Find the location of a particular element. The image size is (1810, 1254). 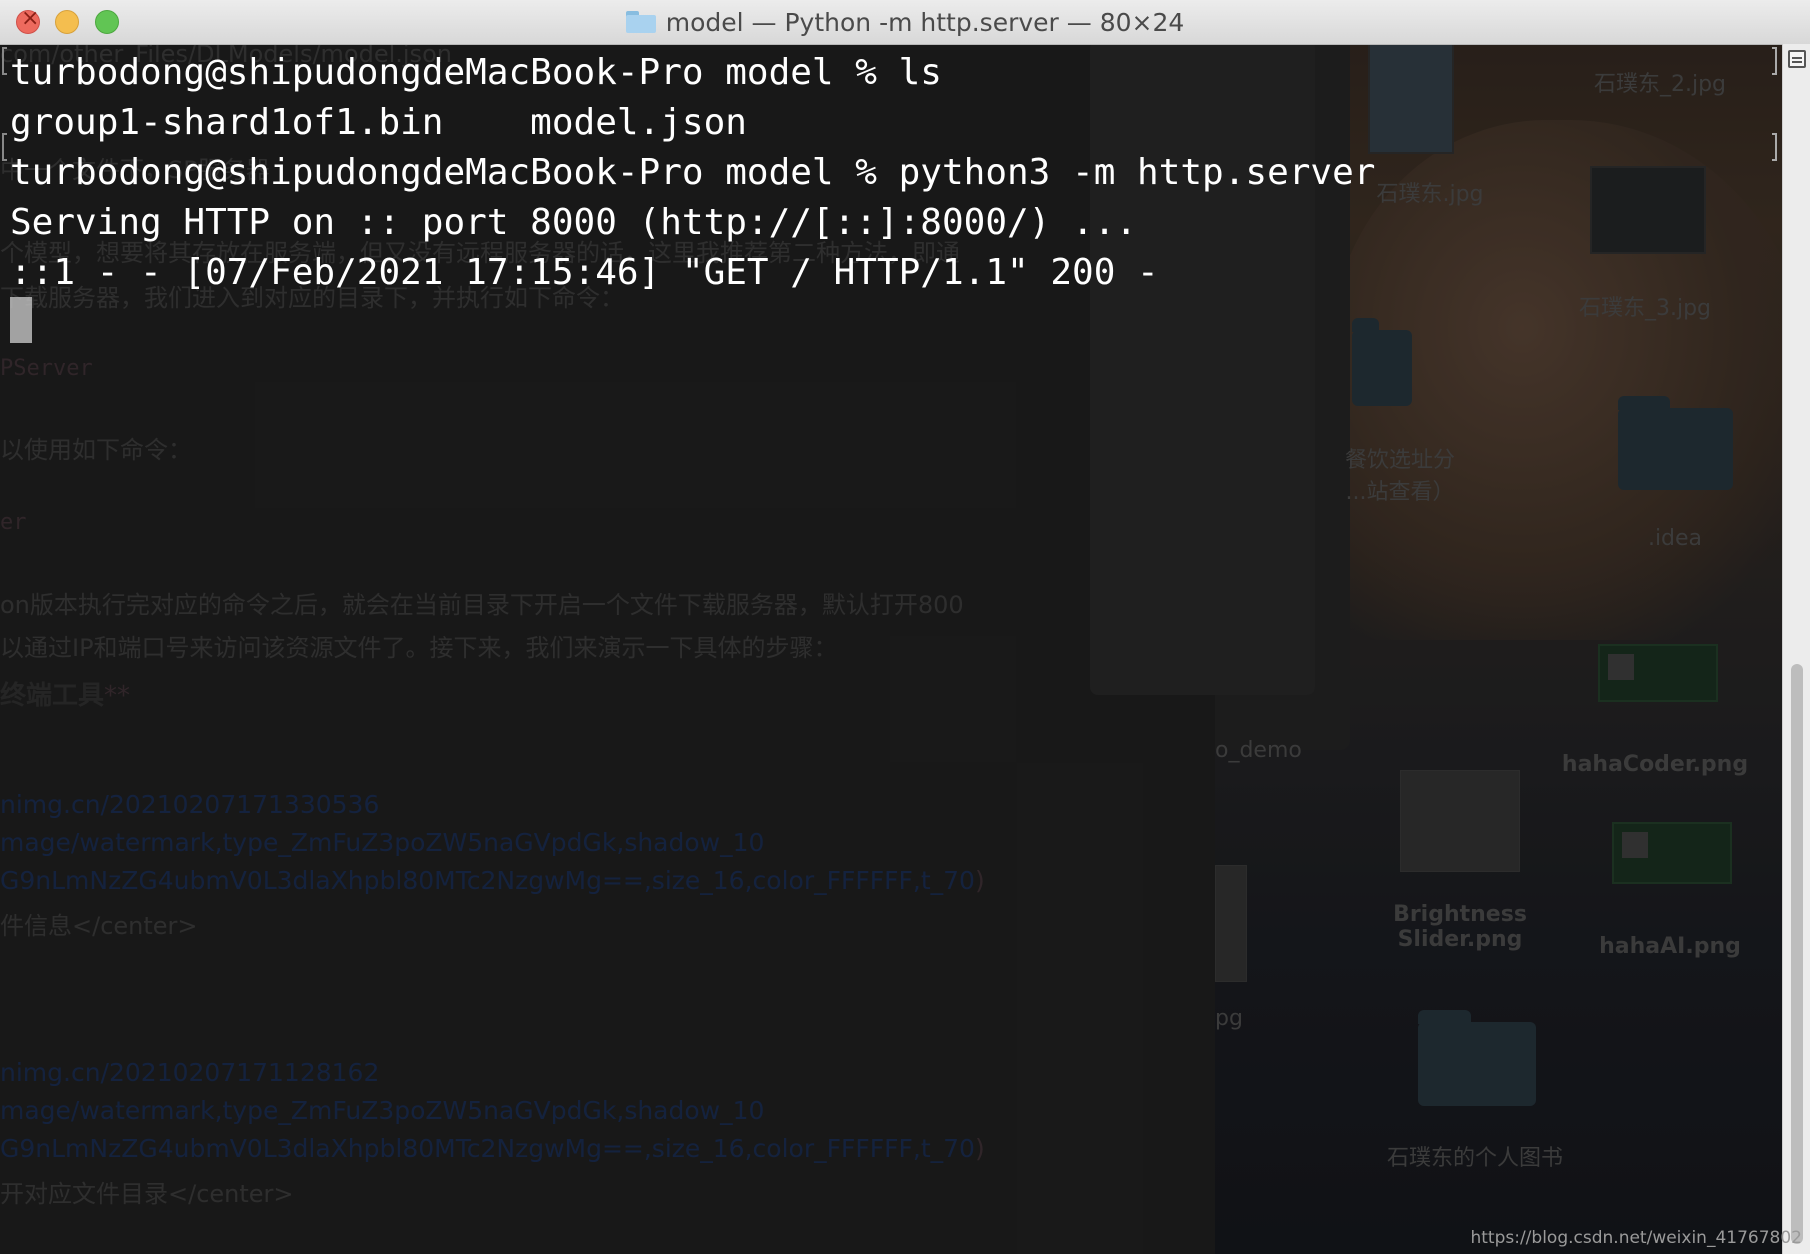

watermark-url: https://blog.csdn.net/weixin_41767802 is located at coordinates (1636, 1238).